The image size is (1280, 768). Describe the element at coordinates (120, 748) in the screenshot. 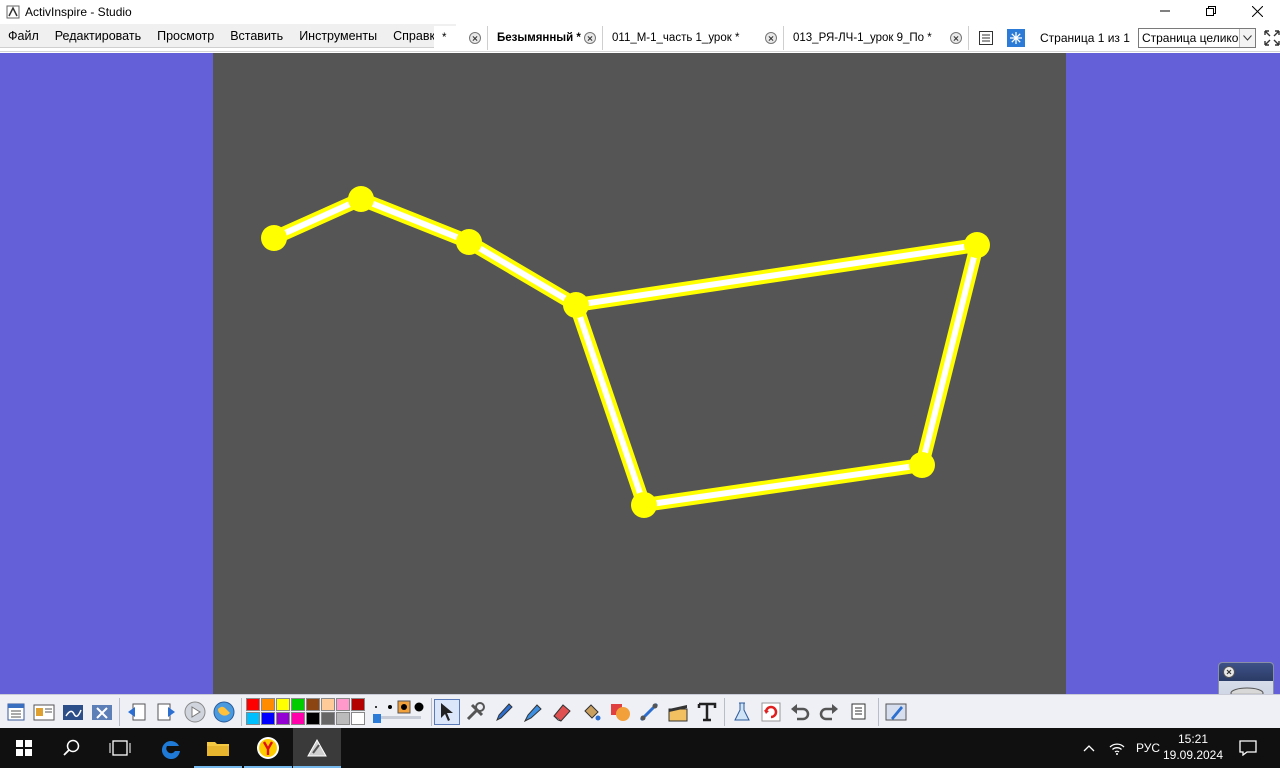

I see `task-view-button` at that location.